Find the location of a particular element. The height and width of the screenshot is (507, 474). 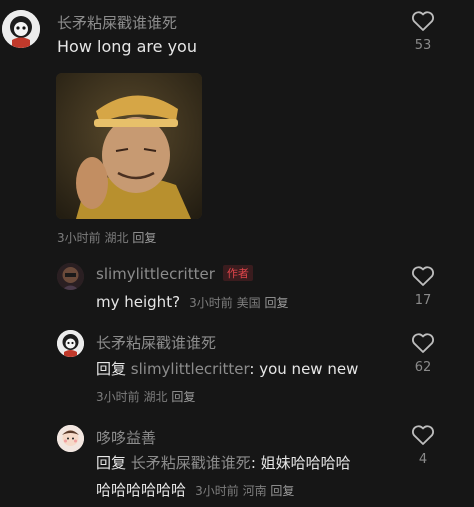

comment-meta: 3小时前 美国 回复 is located at coordinates (238, 303).